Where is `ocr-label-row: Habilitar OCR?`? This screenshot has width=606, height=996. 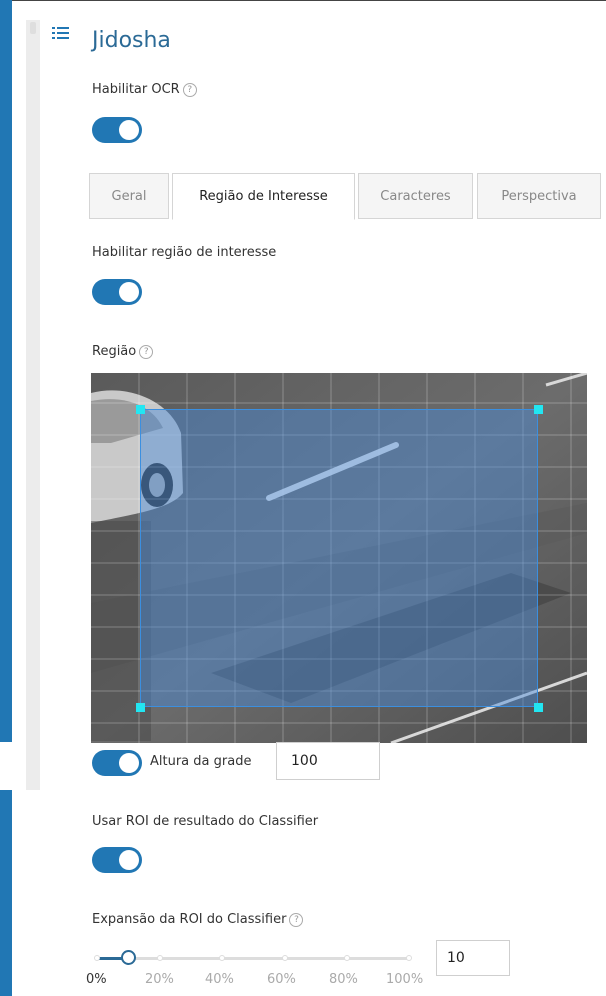 ocr-label-row: Habilitar OCR? is located at coordinates (144, 89).